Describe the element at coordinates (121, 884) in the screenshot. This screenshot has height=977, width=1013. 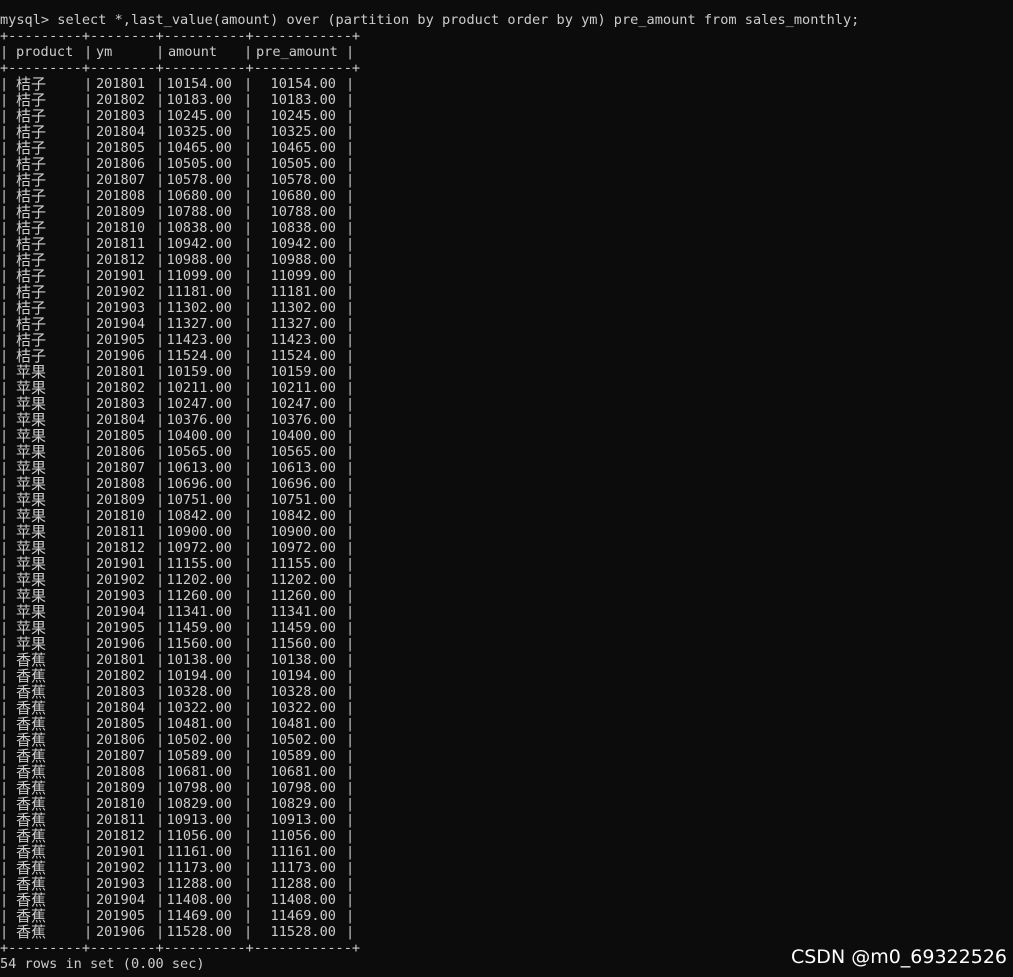
I see `cell-ym: 201903` at that location.